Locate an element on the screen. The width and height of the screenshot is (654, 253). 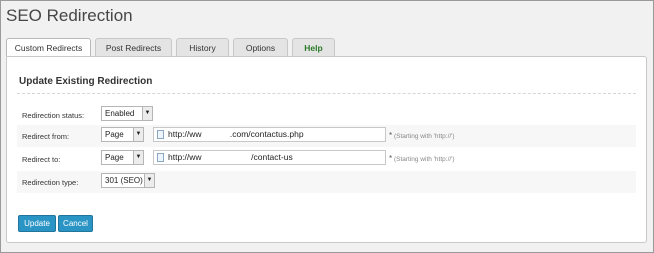
redirect-from-hint-text: (Starting with 'http://') is located at coordinates (424, 136).